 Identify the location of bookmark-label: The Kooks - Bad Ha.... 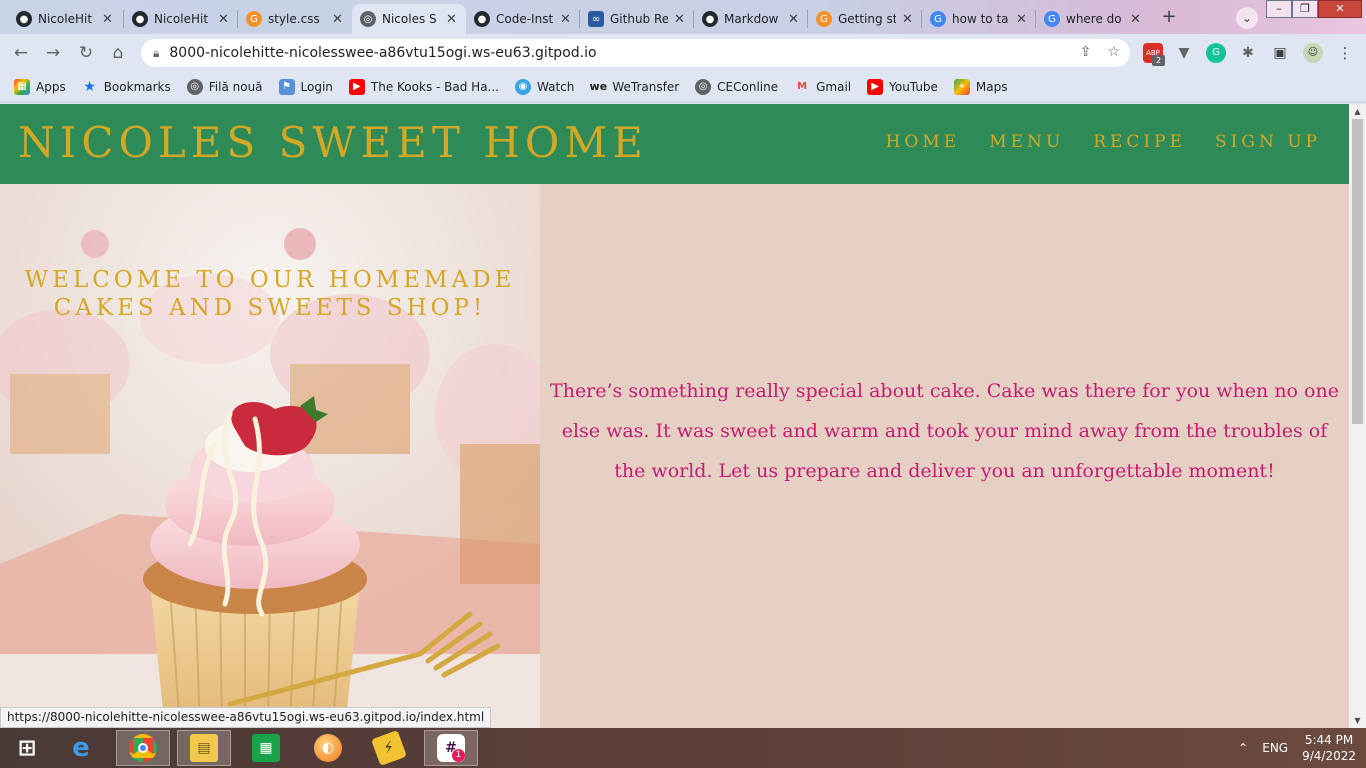
(434, 86).